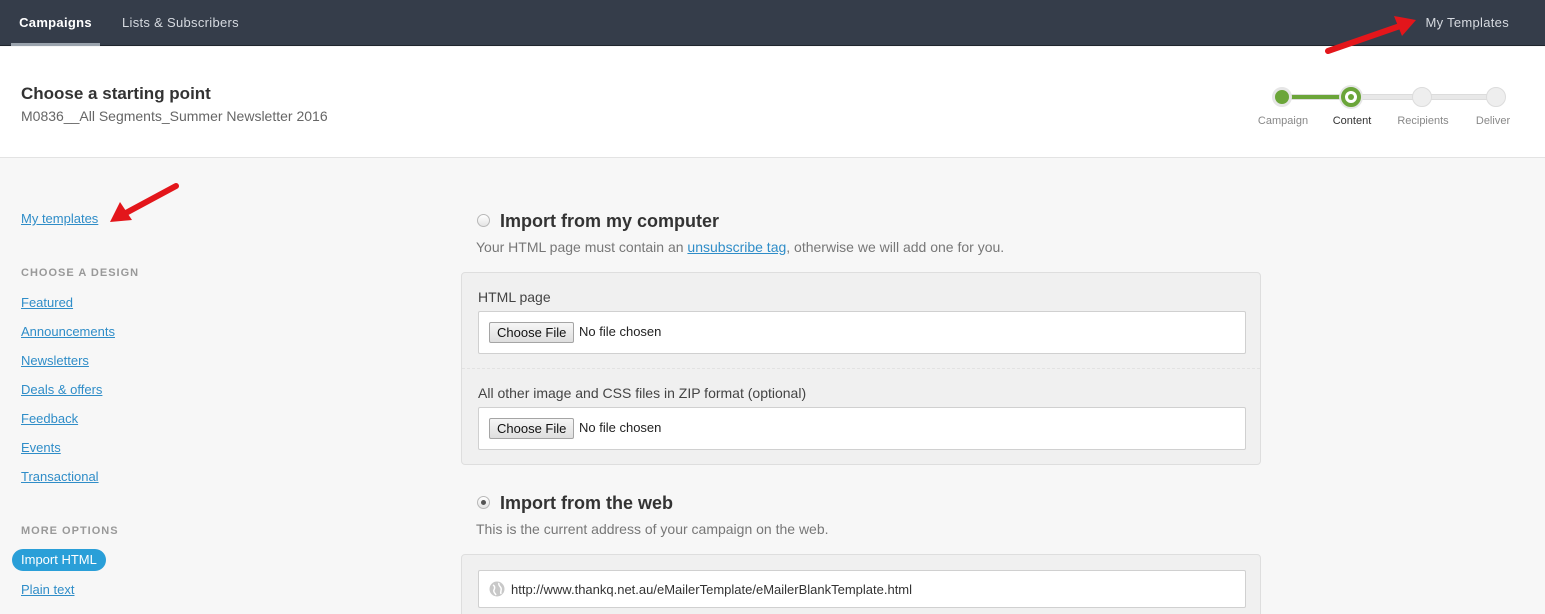 This screenshot has height=614, width=1545. Describe the element at coordinates (862, 332) in the screenshot. I see `html-file-input: Choose File No file chosen` at that location.